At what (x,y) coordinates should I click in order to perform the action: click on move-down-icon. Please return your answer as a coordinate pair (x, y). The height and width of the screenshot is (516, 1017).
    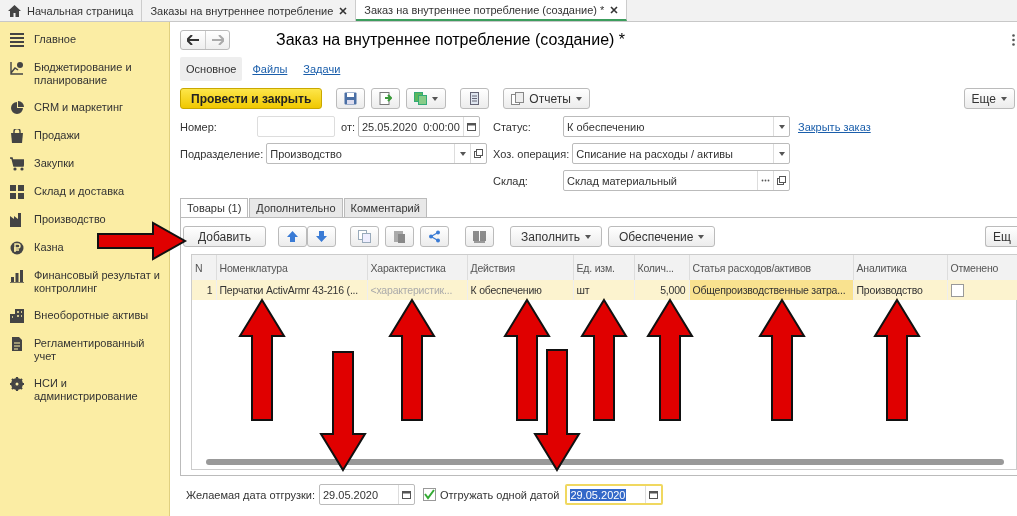
    Looking at the image, I should click on (322, 236).